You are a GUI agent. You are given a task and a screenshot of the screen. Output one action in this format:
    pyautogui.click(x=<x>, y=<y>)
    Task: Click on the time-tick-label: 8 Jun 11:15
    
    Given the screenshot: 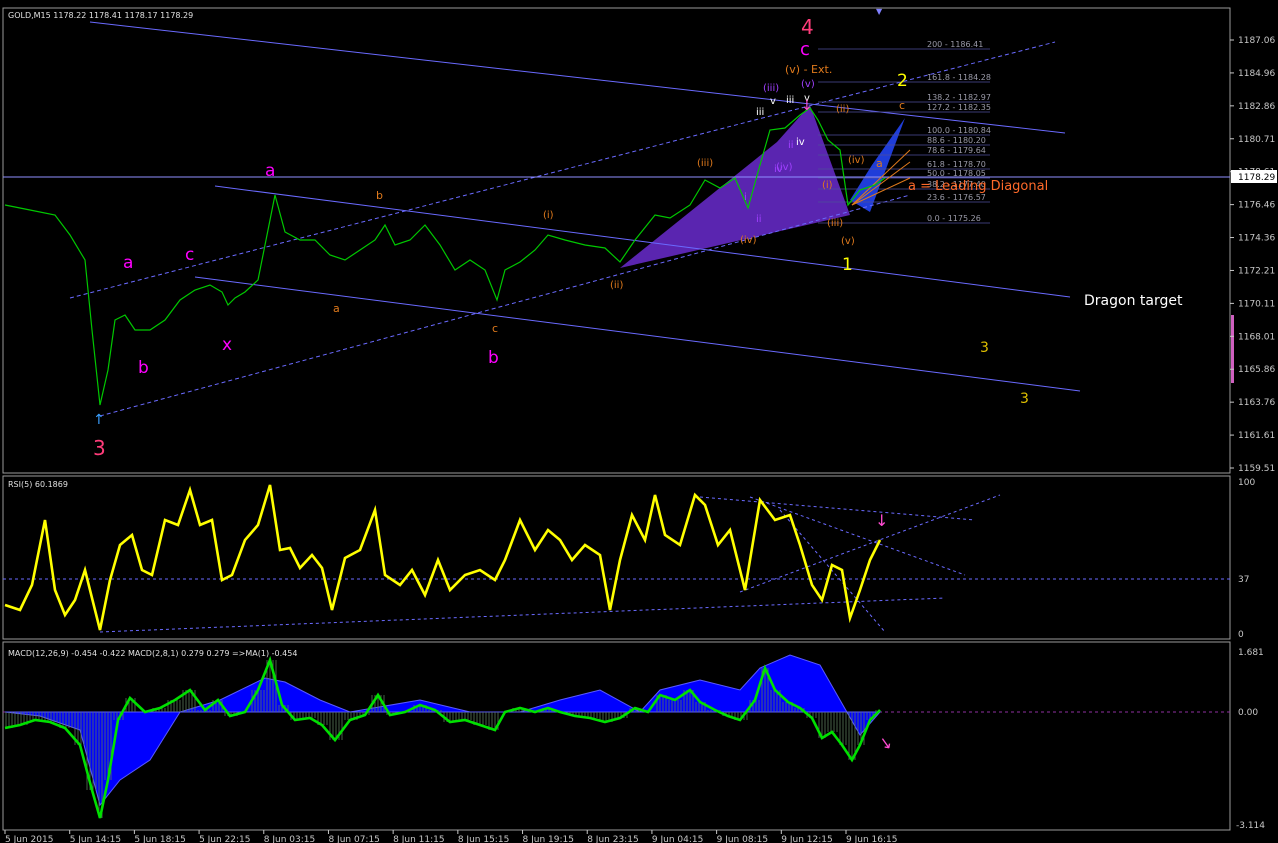 What is the action you would take?
    pyautogui.click(x=418, y=839)
    